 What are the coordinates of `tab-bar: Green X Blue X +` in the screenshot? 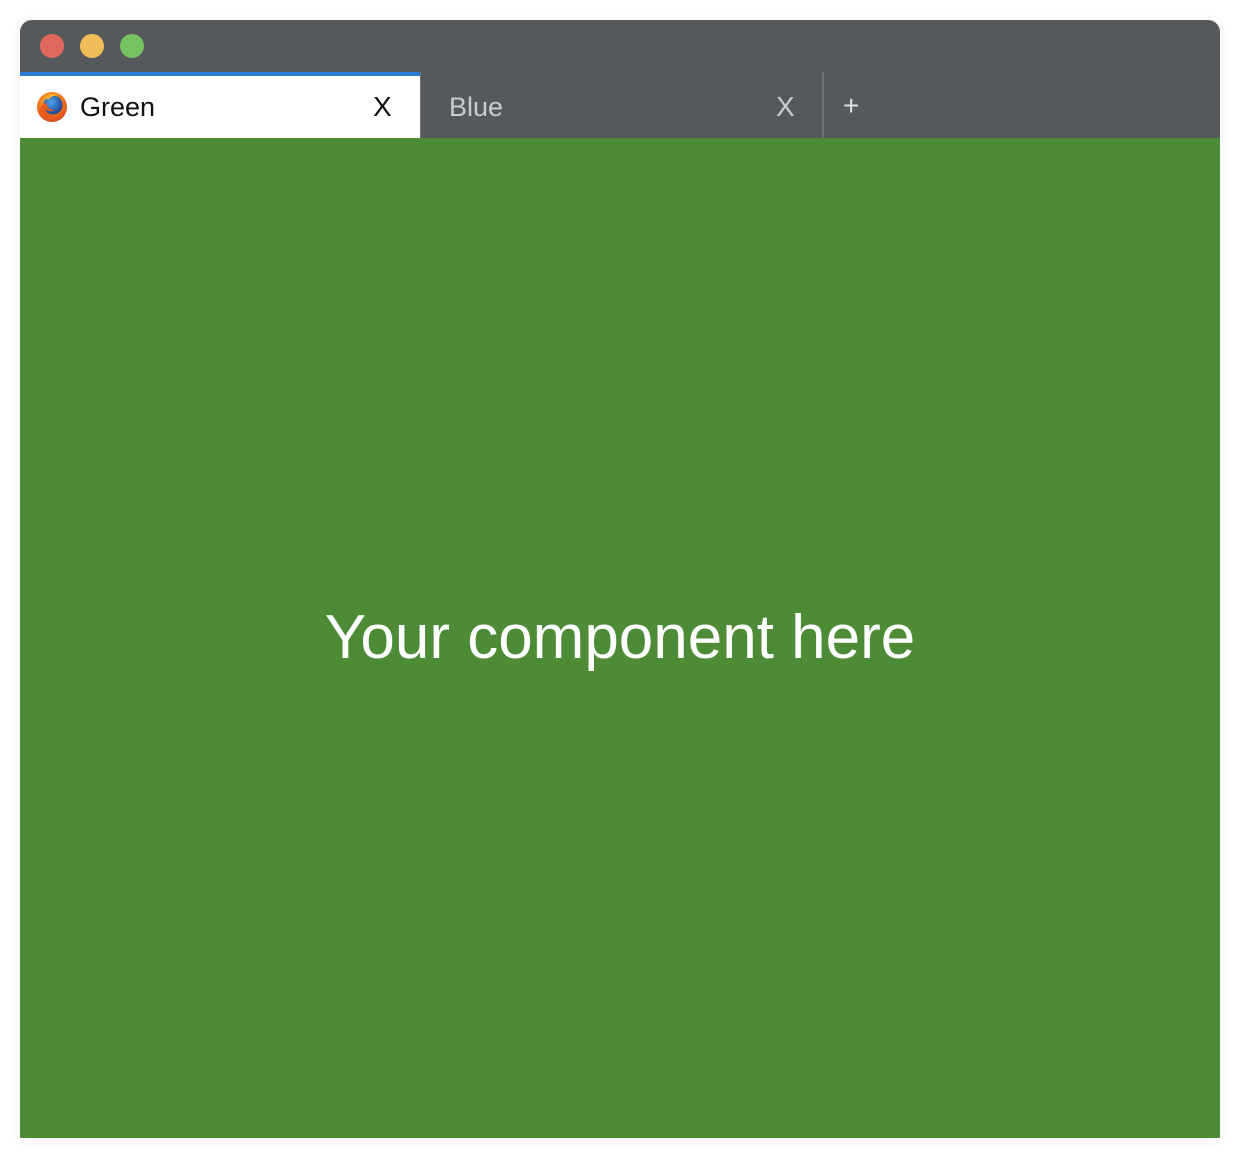 It's located at (620, 105).